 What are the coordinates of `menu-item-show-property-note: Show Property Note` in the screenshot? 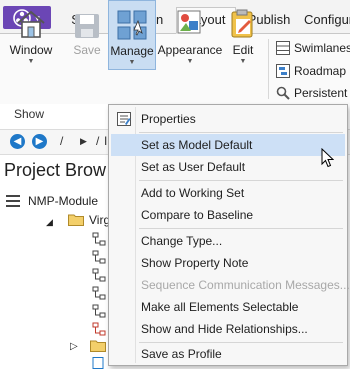 It's located at (228, 263).